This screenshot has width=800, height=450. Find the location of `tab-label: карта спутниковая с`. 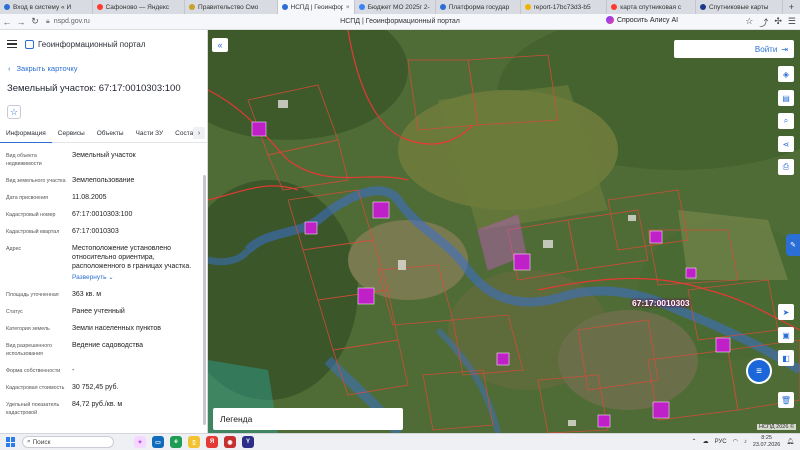

tab-label: карта спутниковая с is located at coordinates (651, 7).